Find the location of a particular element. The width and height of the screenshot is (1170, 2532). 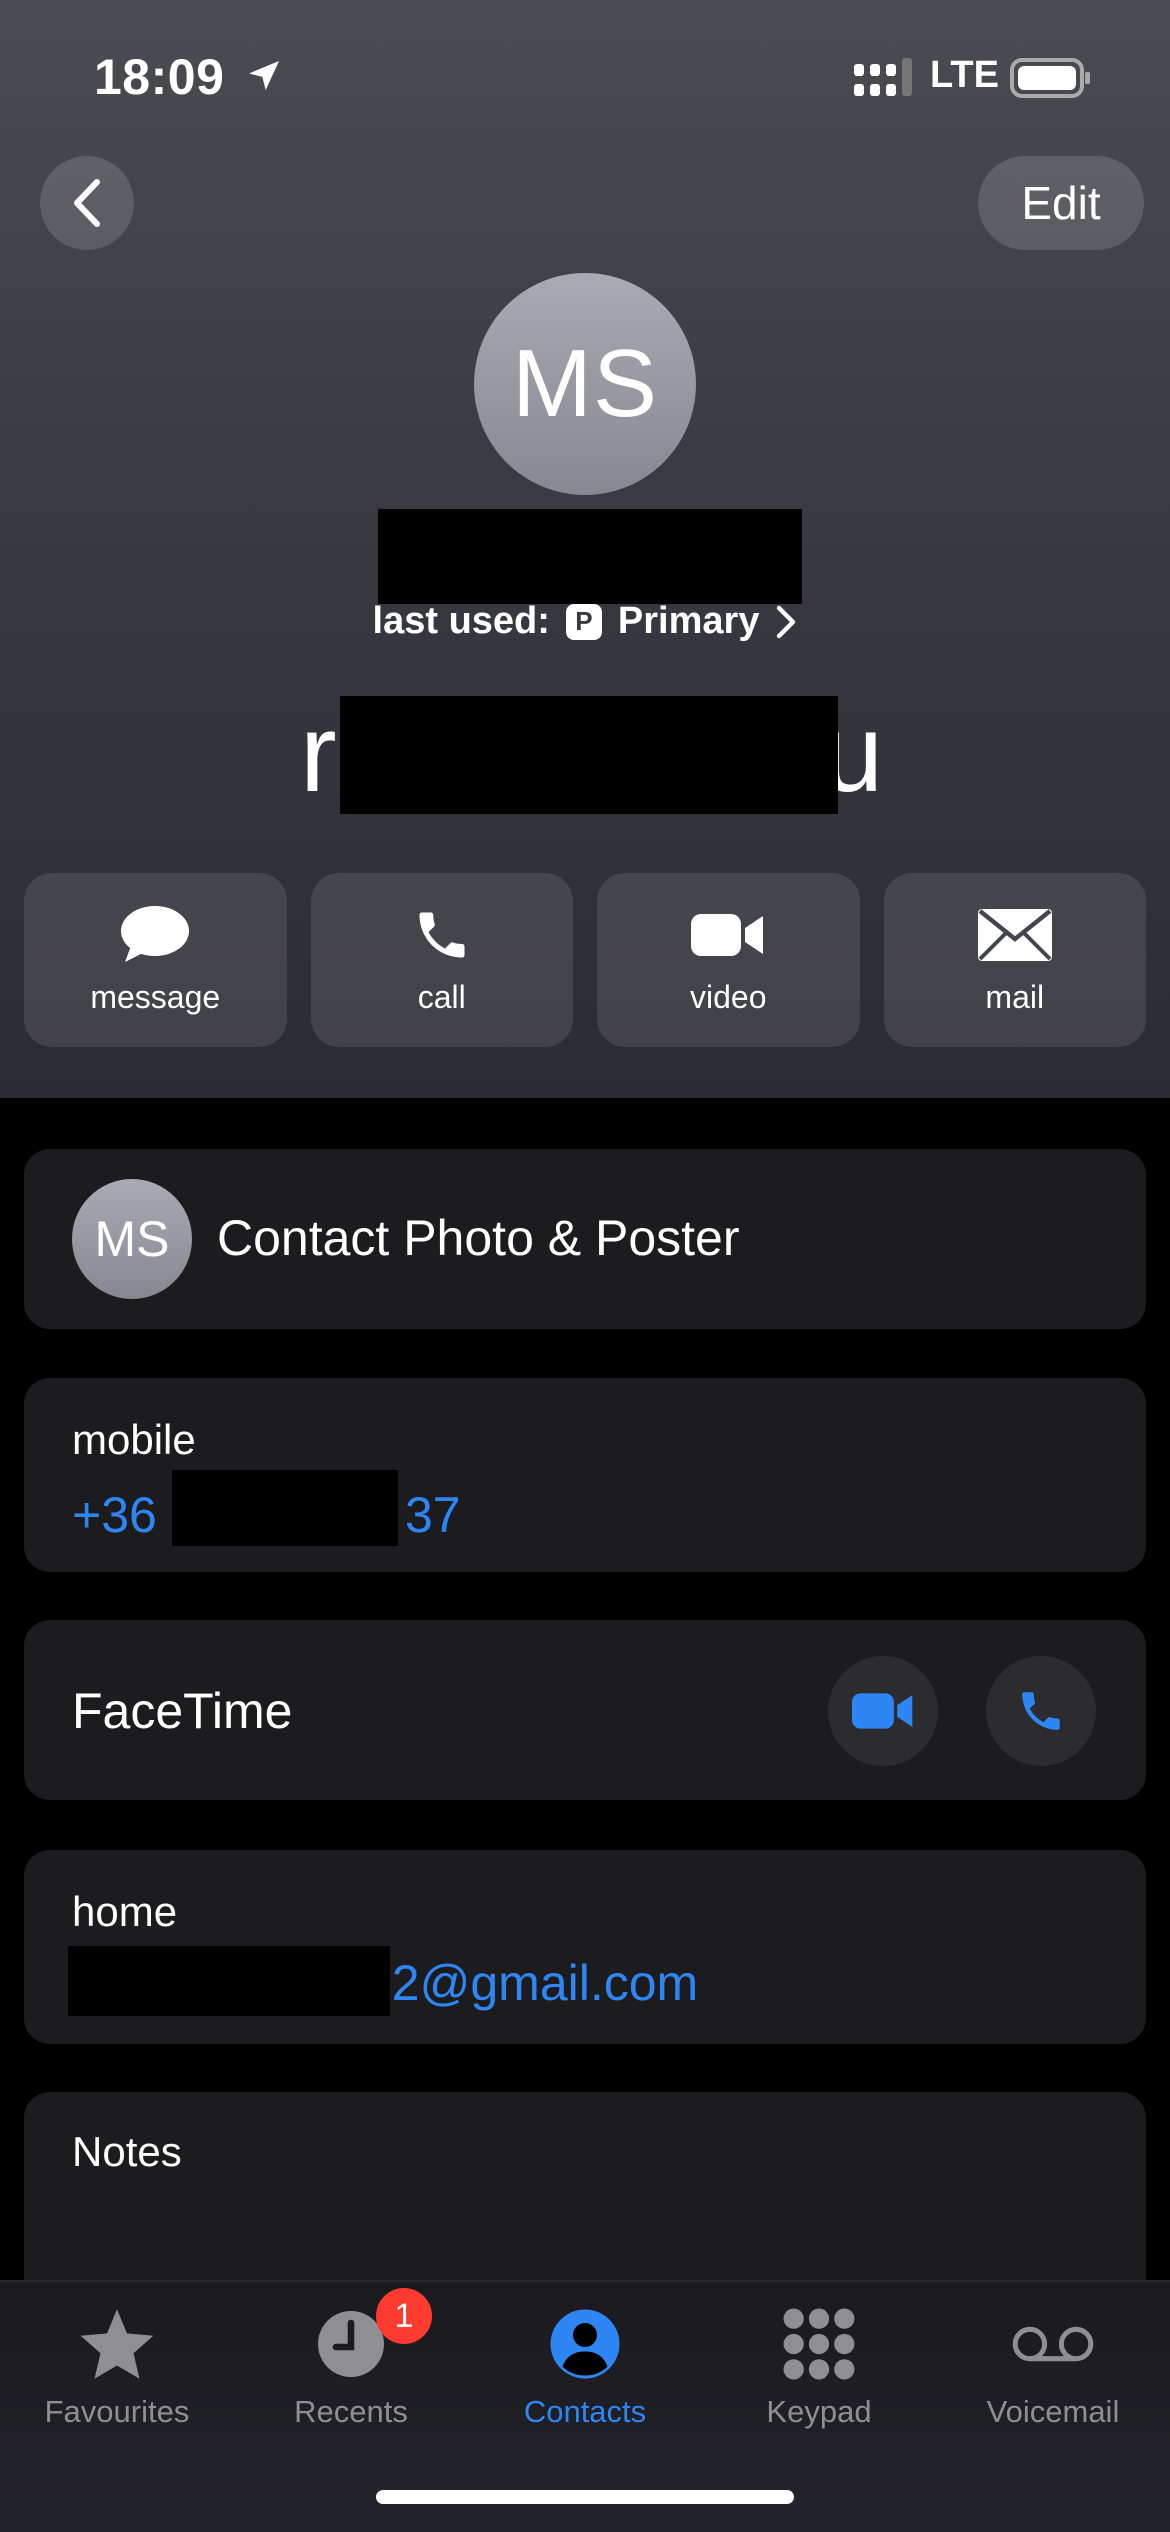

chevron-left-icon is located at coordinates (87, 203).